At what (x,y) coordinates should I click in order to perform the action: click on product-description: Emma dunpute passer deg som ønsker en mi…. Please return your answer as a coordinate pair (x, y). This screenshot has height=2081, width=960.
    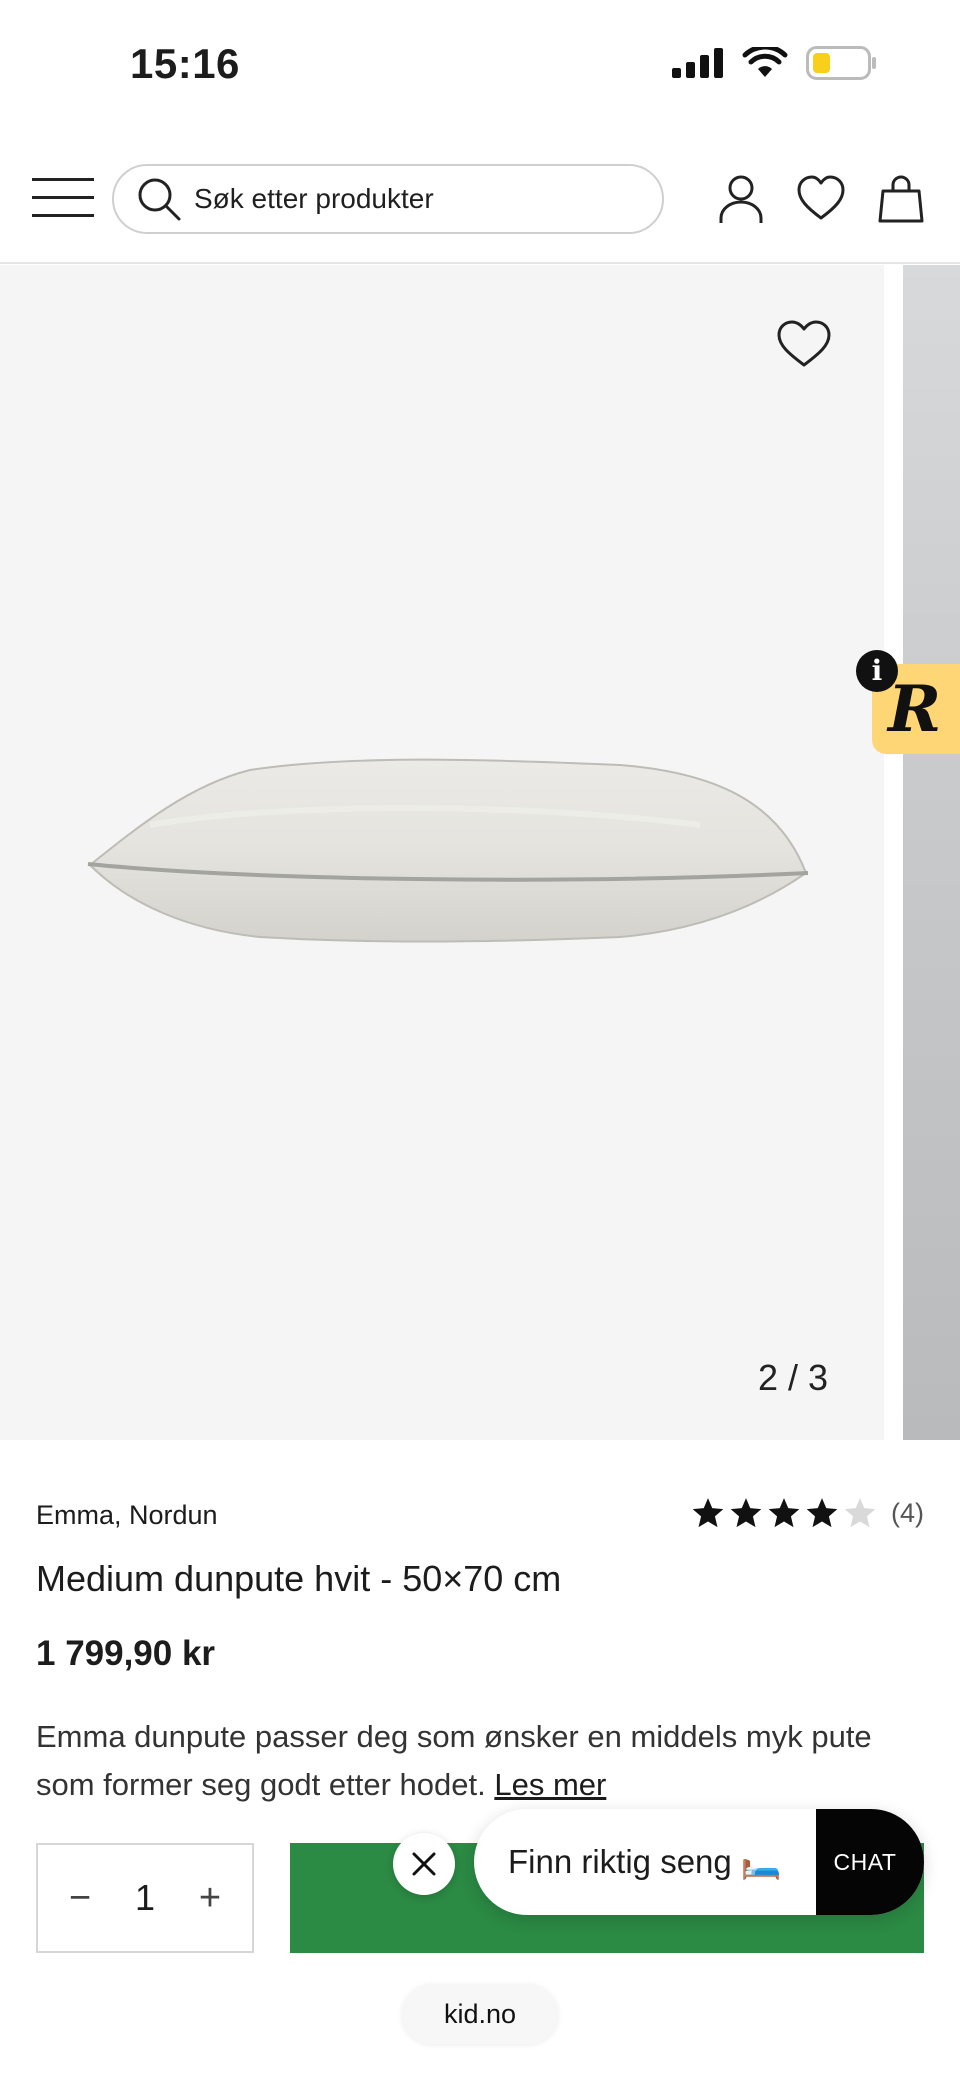
    Looking at the image, I should click on (486, 1761).